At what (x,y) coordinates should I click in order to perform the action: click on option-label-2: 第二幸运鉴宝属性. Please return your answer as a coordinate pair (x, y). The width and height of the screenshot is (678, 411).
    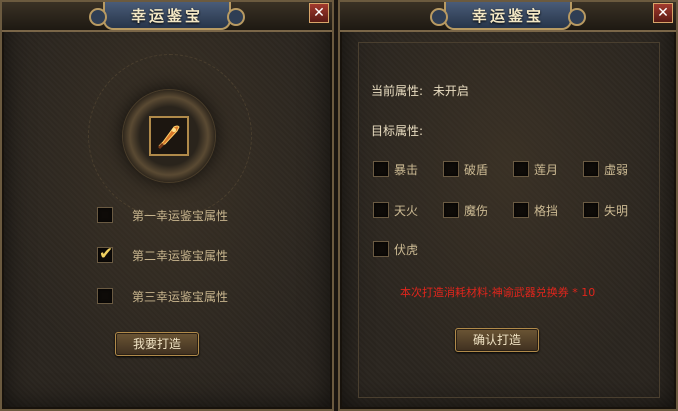
    Looking at the image, I should click on (180, 255).